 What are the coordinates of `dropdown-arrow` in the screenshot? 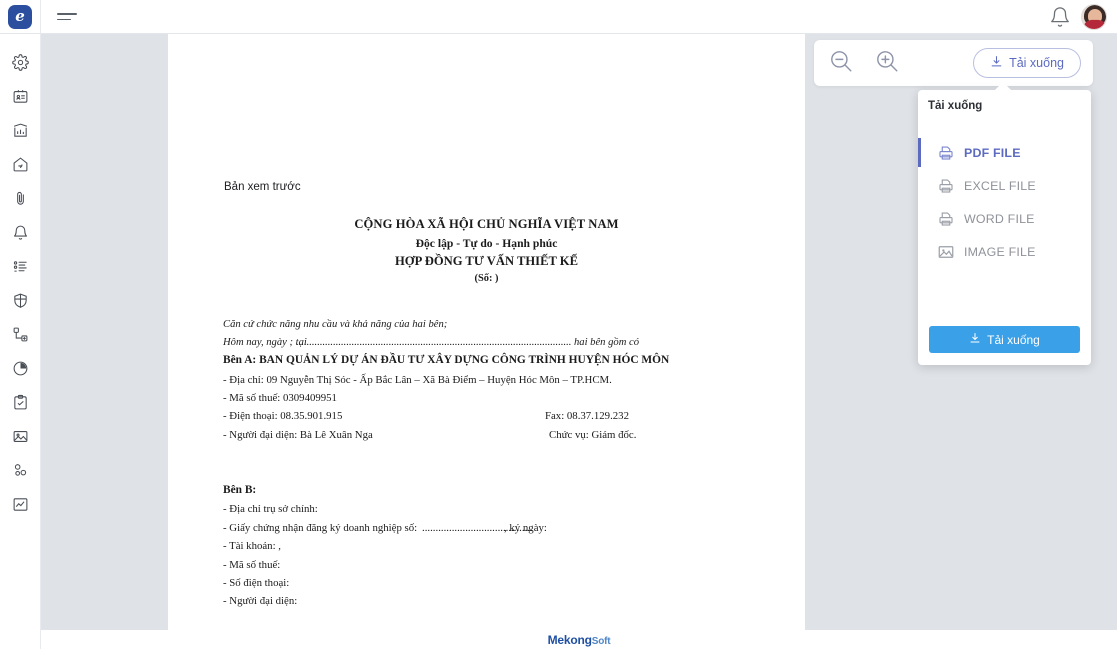 It's located at (1003, 86).